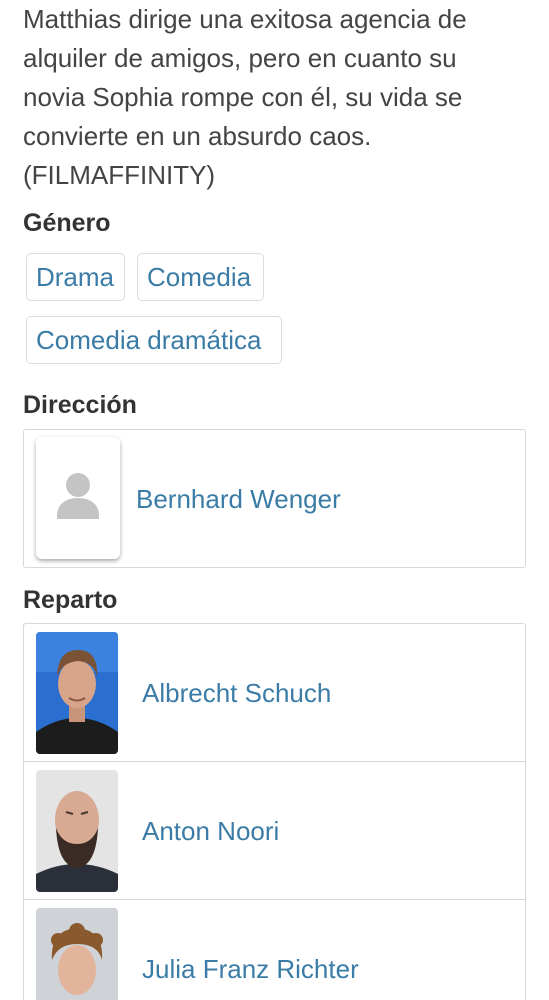  What do you see at coordinates (250, 950) in the screenshot?
I see `cast-name-link: Julia Franz Richter` at bounding box center [250, 950].